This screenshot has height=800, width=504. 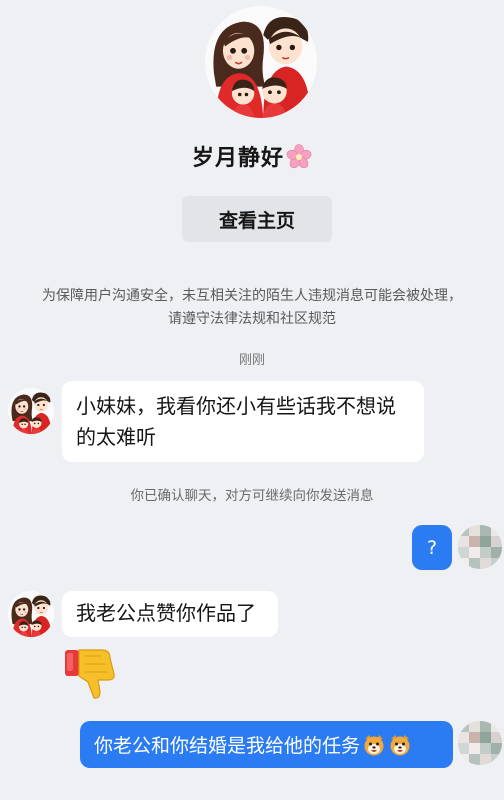 I want to click on chat-confirm-note: 你已确认聊天，对方可继续向你发送消息, so click(x=252, y=496).